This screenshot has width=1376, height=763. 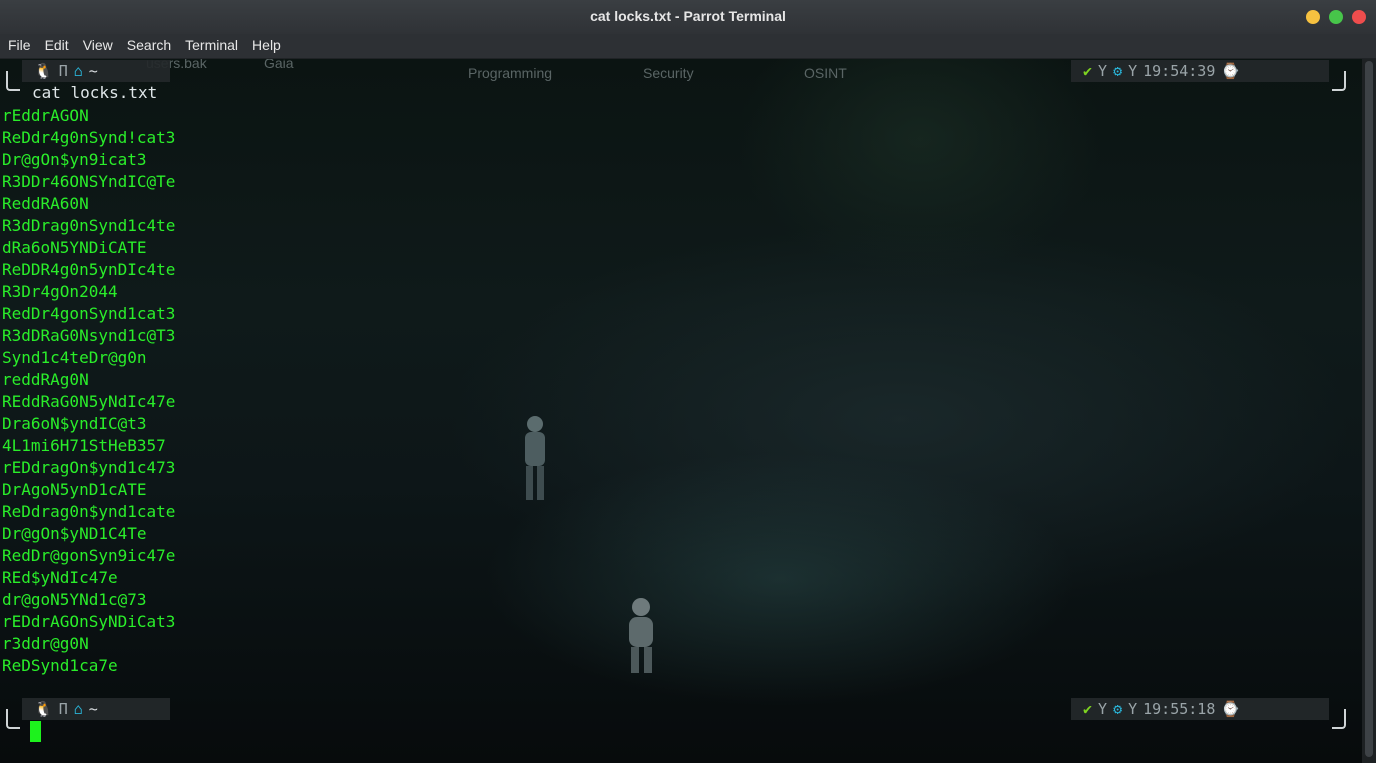 What do you see at coordinates (84, 445) in the screenshot?
I see `output-line: 4L1mi6H71StHeB357` at bounding box center [84, 445].